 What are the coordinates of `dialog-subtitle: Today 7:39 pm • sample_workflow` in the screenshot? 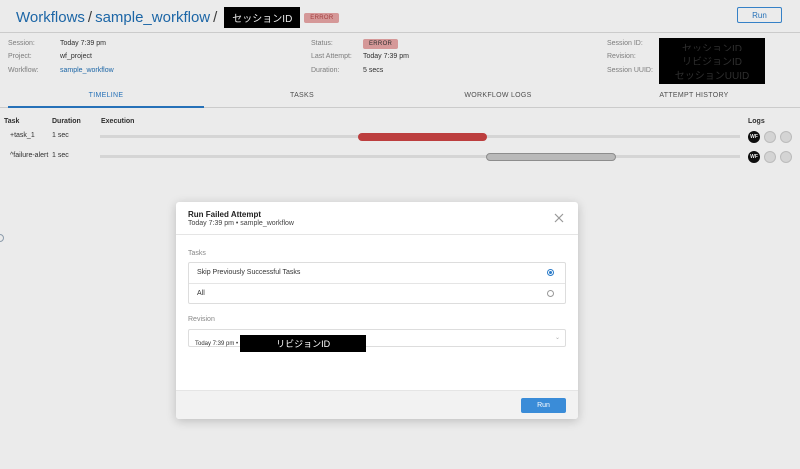 It's located at (241, 223).